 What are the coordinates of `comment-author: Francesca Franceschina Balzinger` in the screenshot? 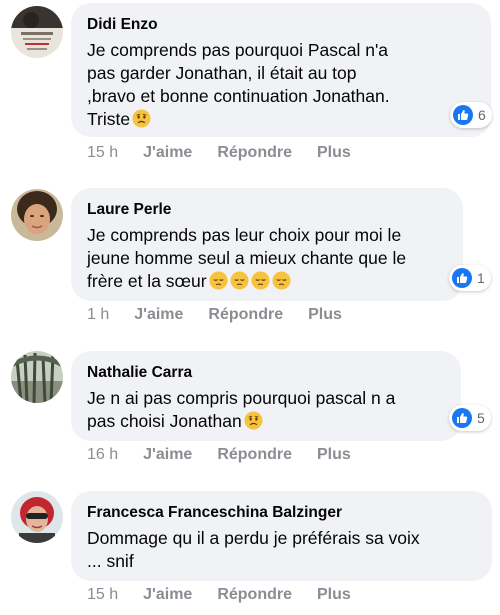 It's located at (281, 513).